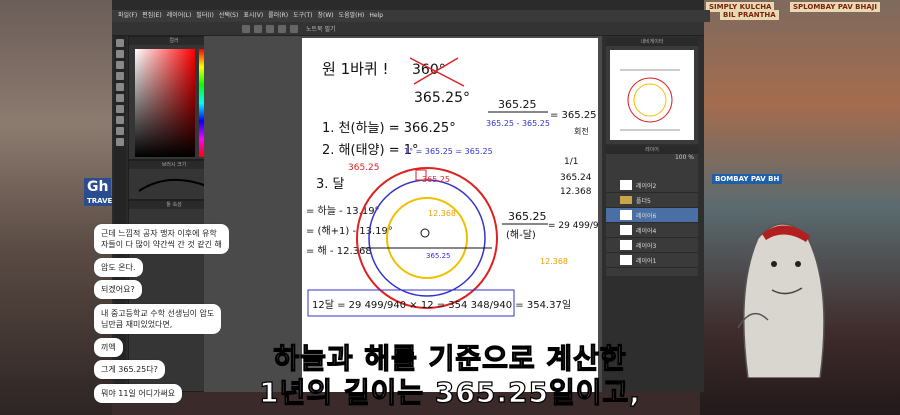 This screenshot has height=415, width=900. I want to click on menu-item: 표시(V), so click(253, 16).